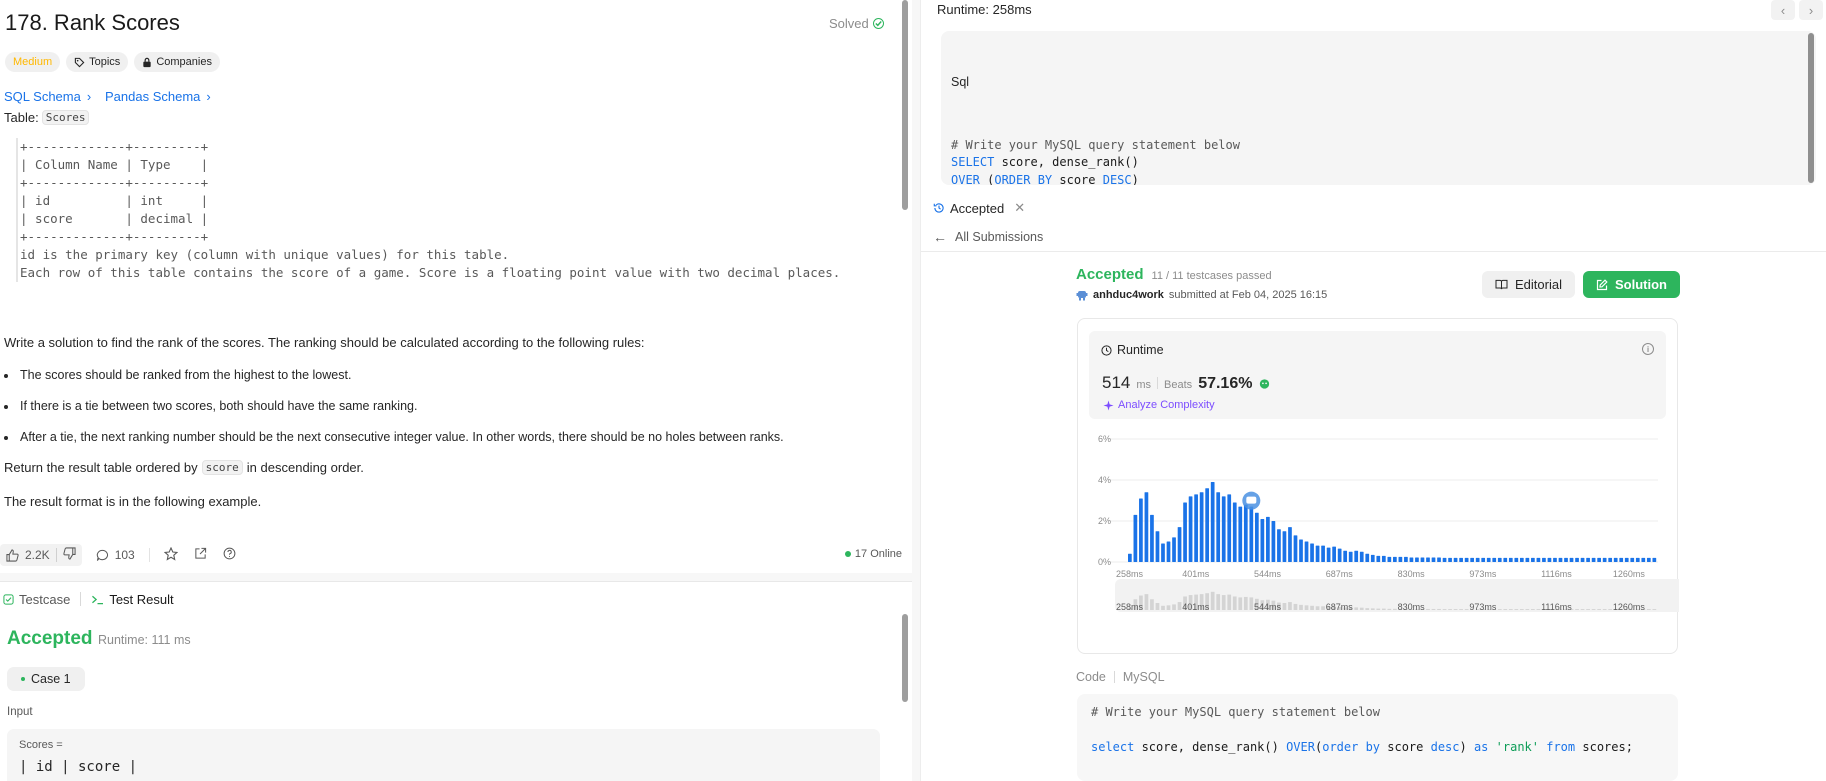 The width and height of the screenshot is (1826, 781). I want to click on username: anhduc4work, so click(1128, 295).